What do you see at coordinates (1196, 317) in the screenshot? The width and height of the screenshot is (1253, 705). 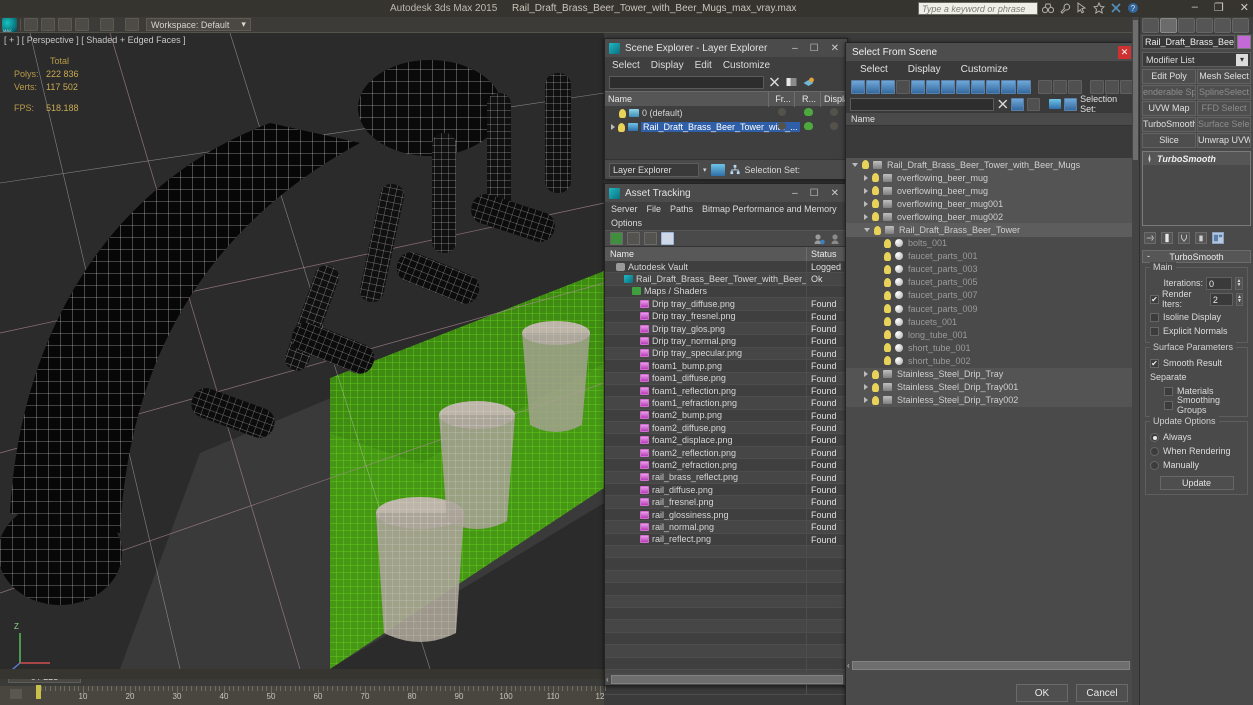 I see `isoline-row: Isoline Display` at bounding box center [1196, 317].